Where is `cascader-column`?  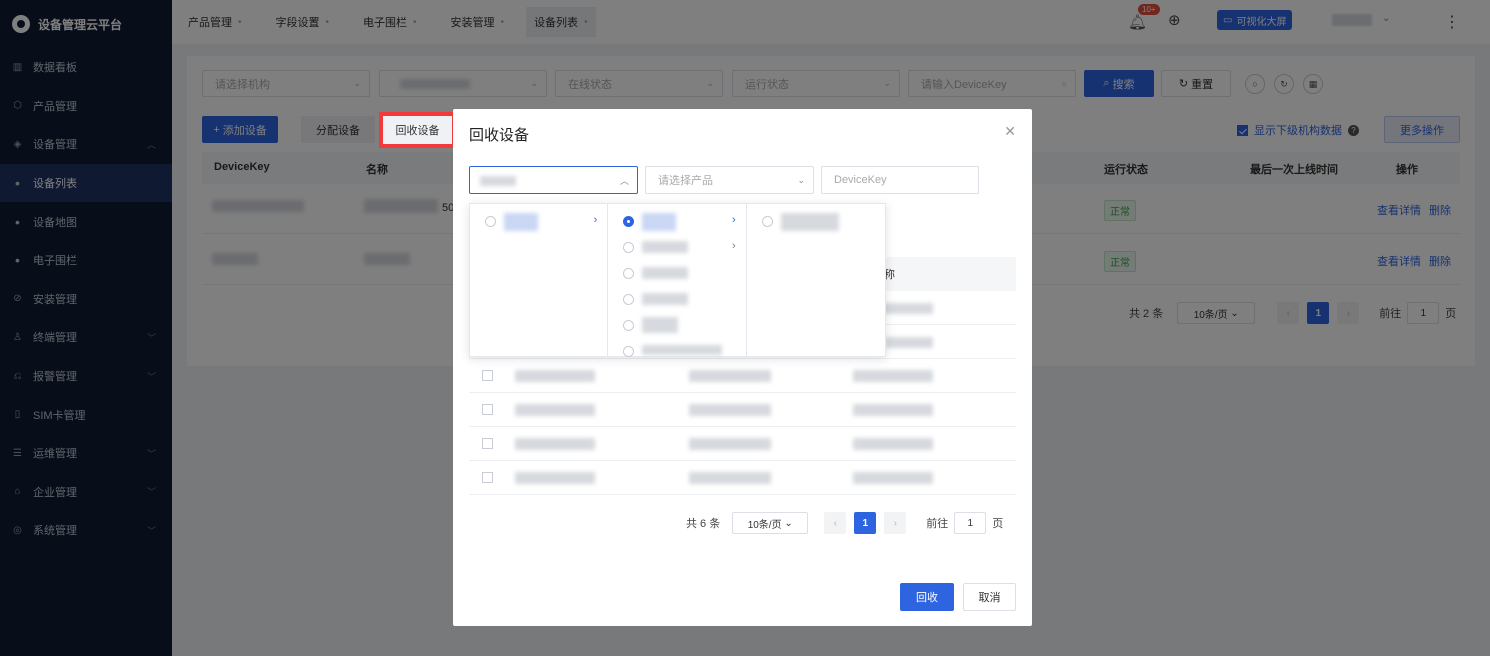
cascader-column is located at coordinates (816, 280).